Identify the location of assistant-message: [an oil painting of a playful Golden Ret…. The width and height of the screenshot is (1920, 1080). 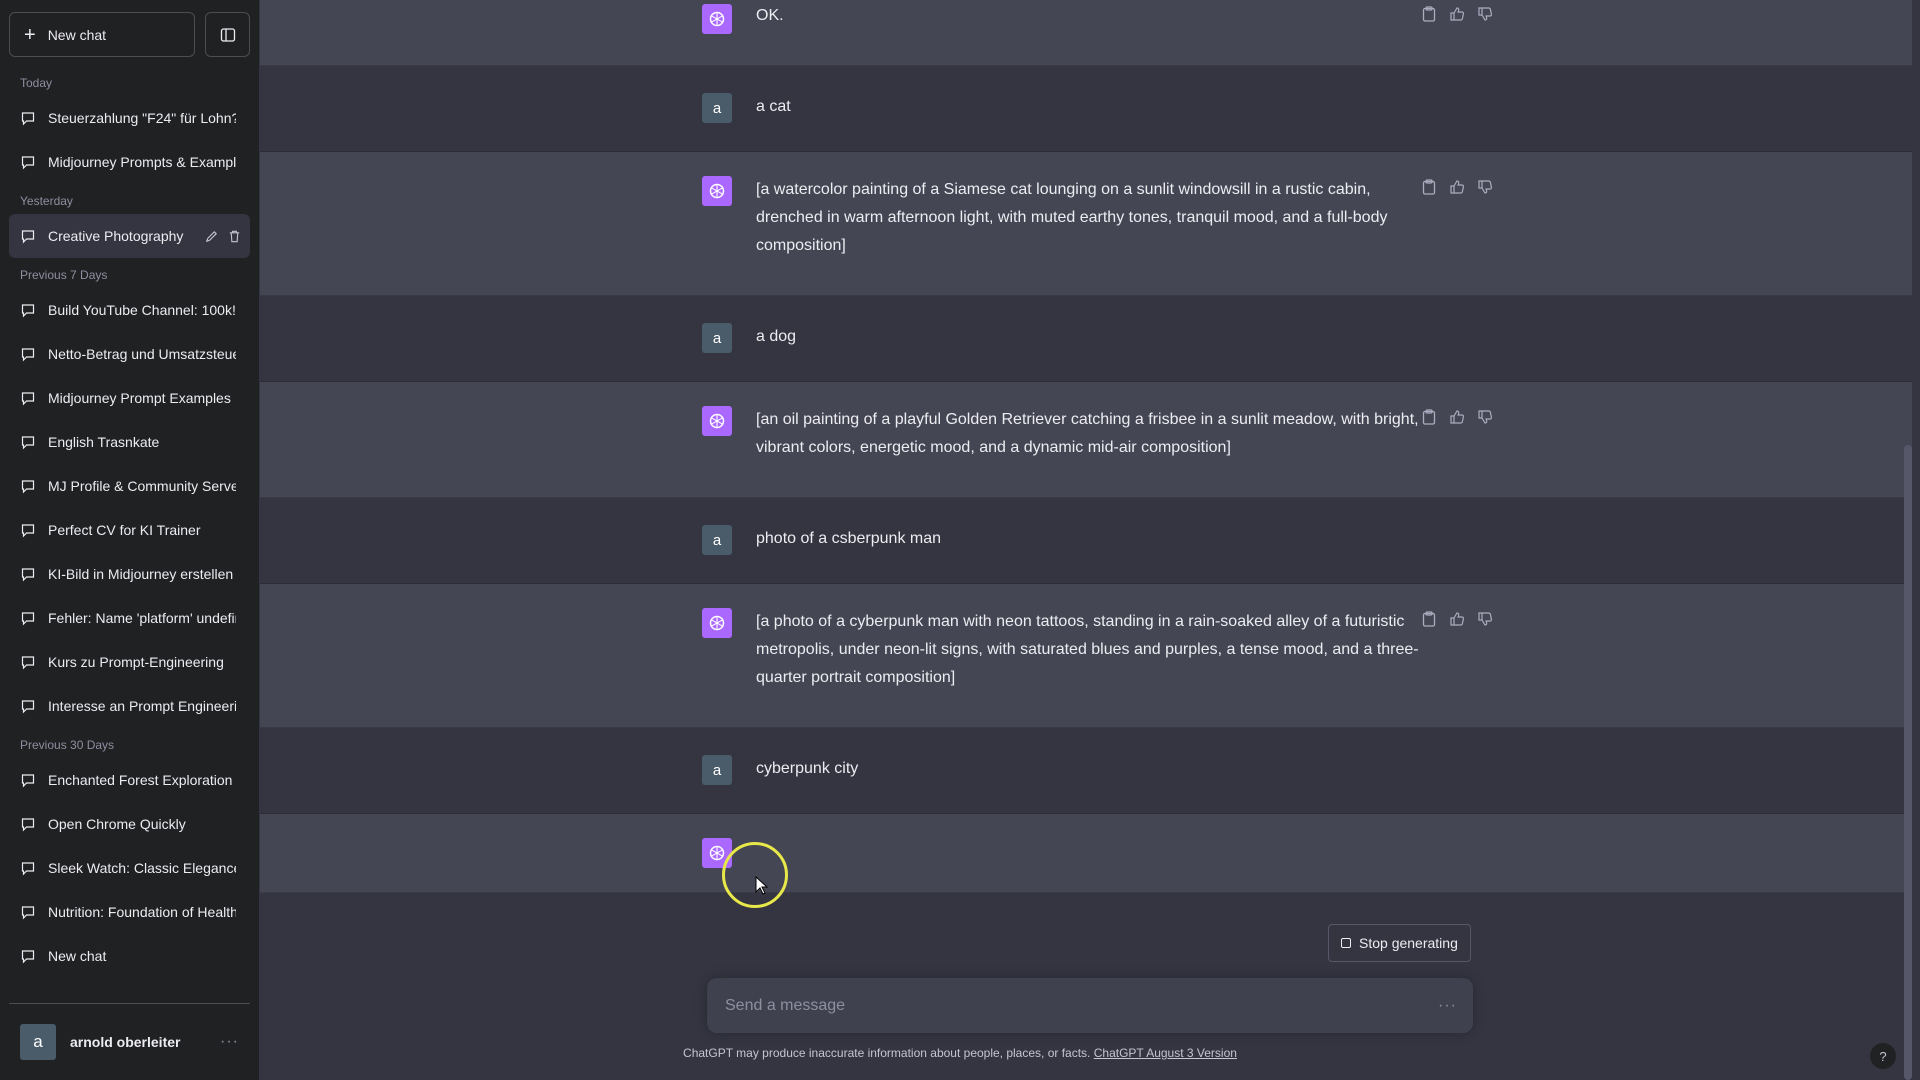
(1086, 440).